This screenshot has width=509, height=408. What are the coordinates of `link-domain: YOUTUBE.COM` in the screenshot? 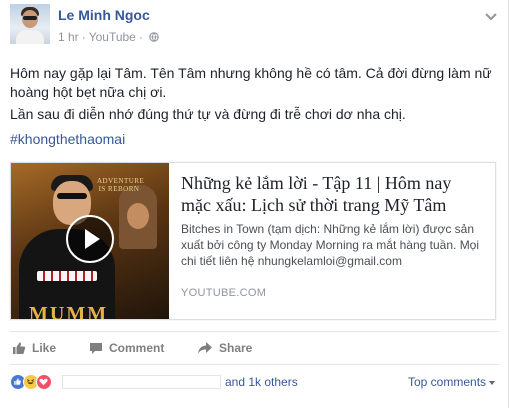 It's located at (224, 293).